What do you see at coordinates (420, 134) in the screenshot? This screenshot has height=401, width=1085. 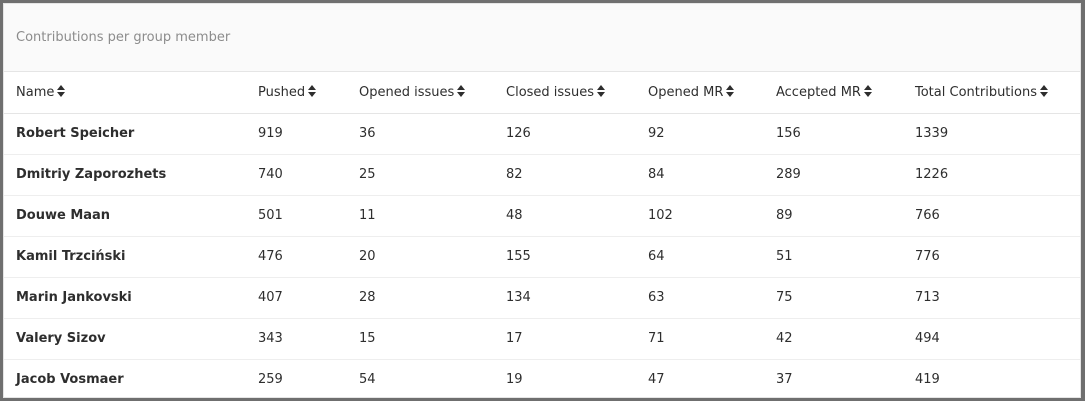 I see `opened-issues-count: 36` at bounding box center [420, 134].